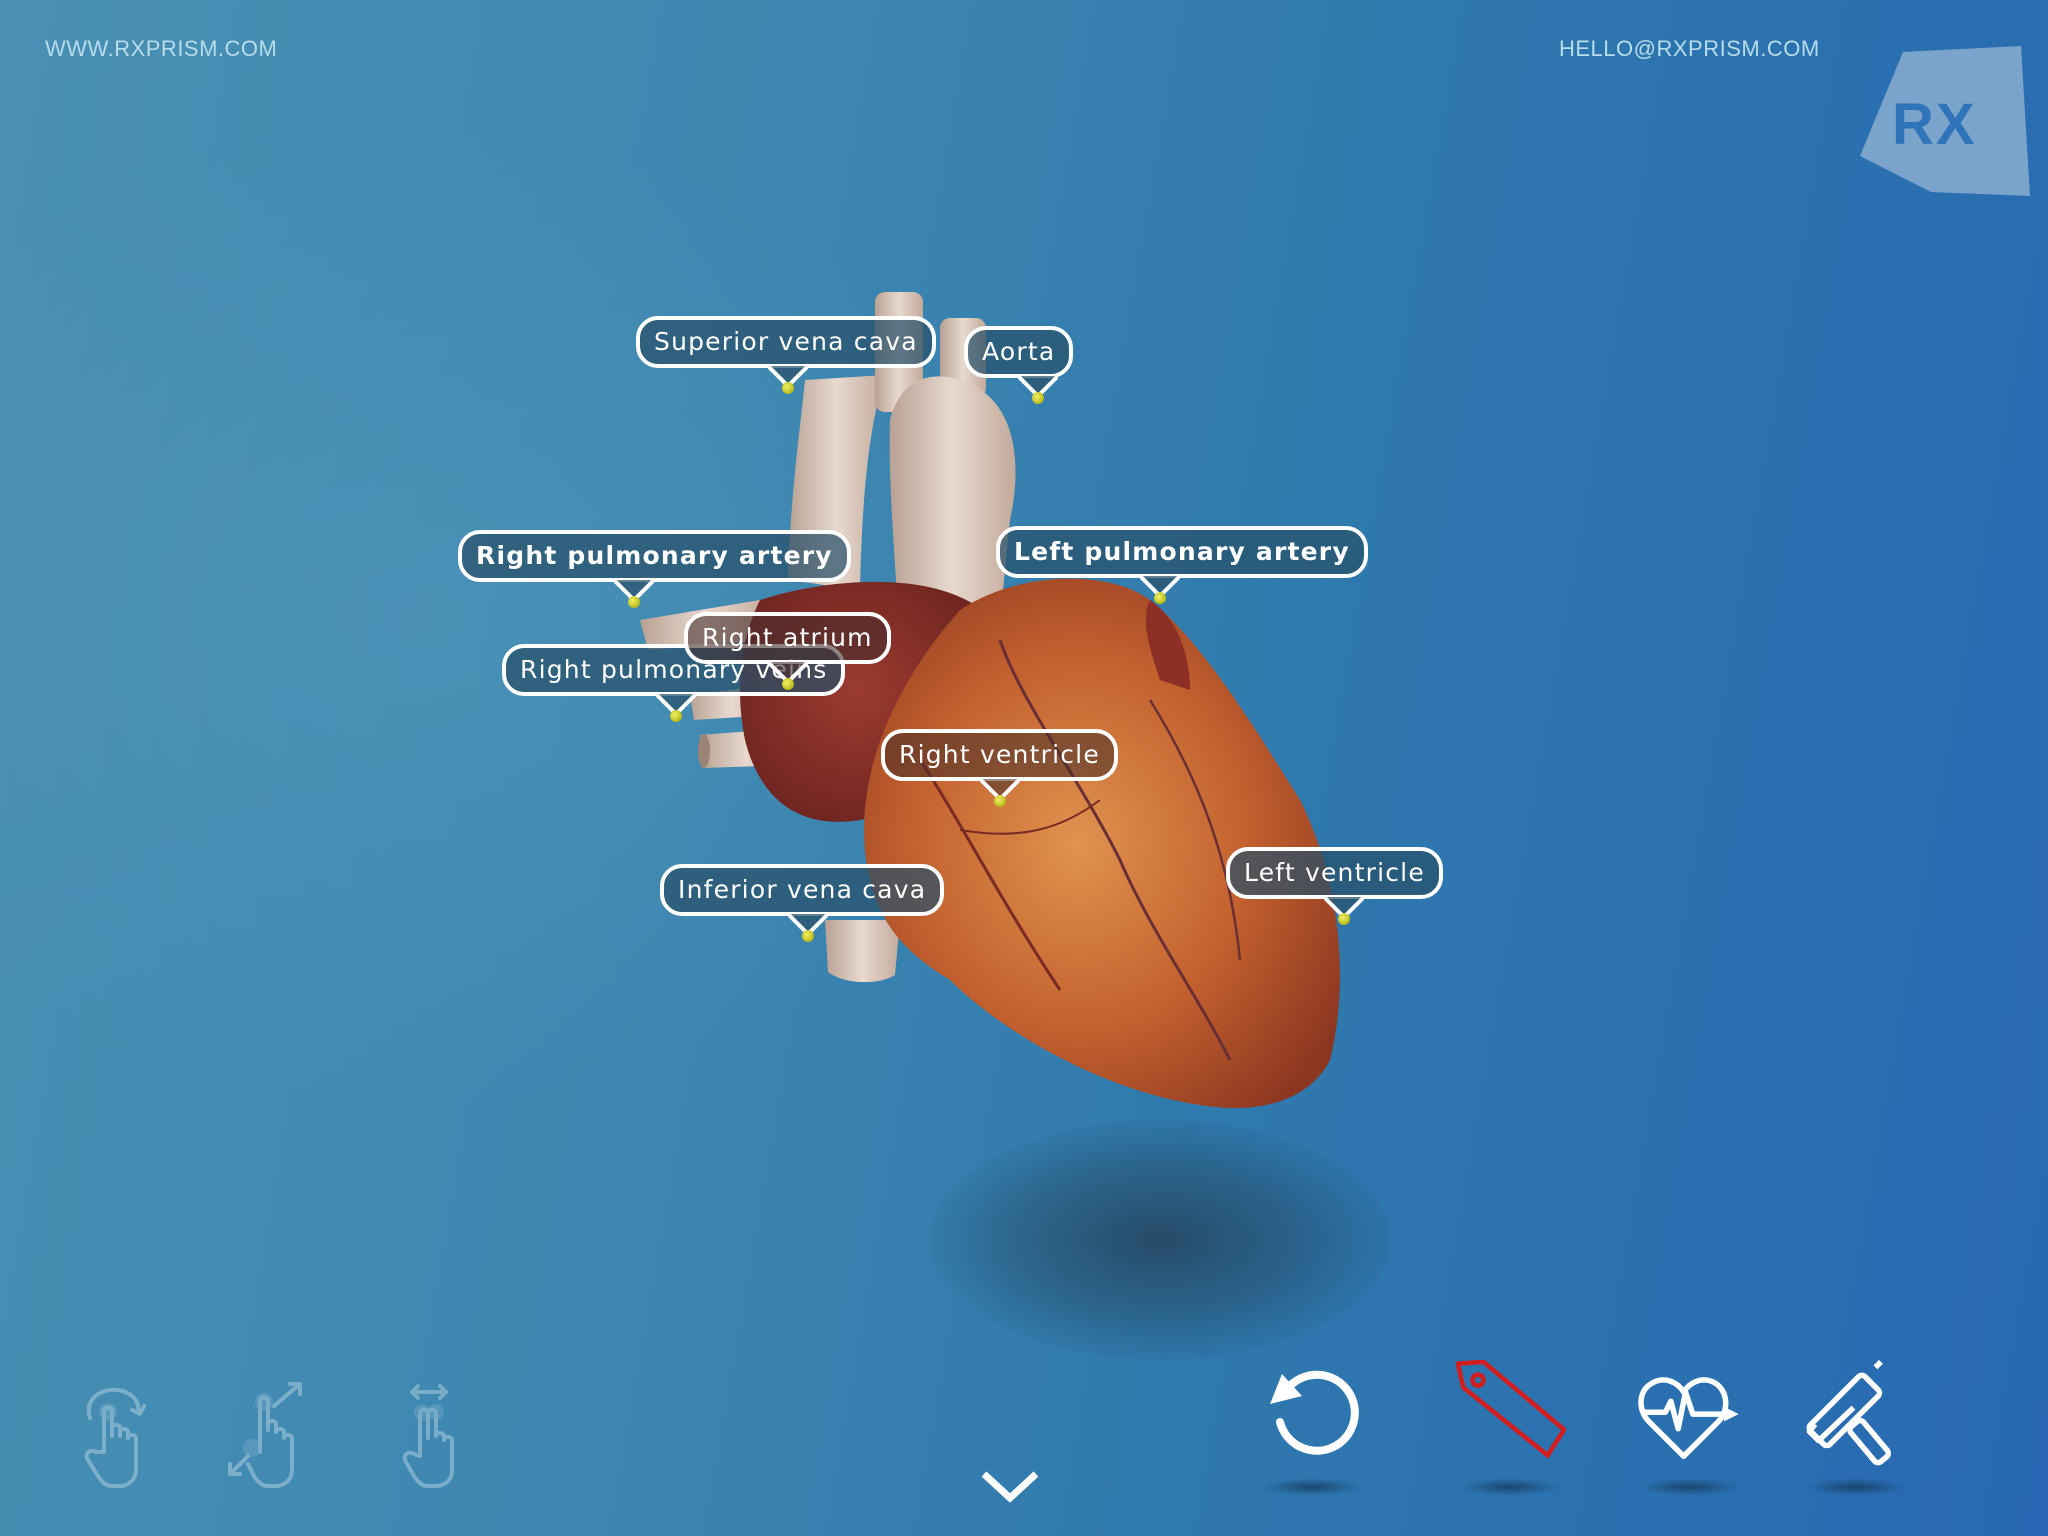 The image size is (2048, 1536). What do you see at coordinates (1010, 1485) in the screenshot?
I see `chevron-down-icon` at bounding box center [1010, 1485].